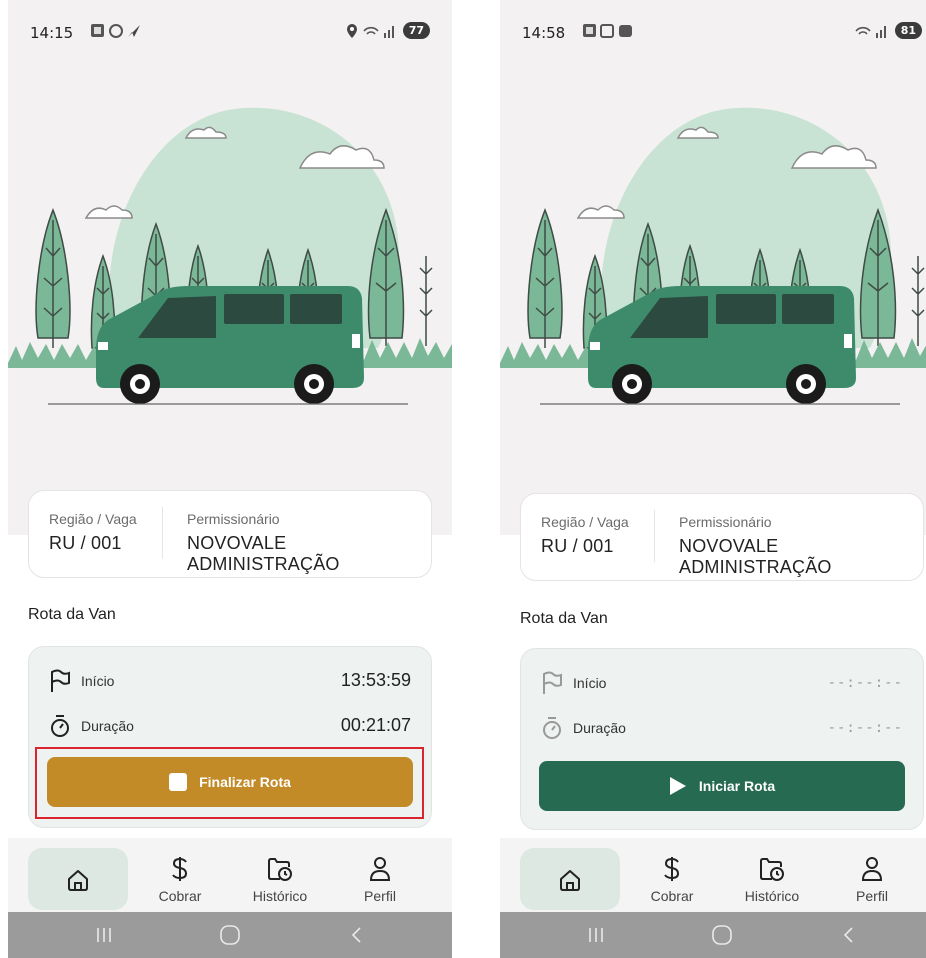 The height and width of the screenshot is (958, 926). Describe the element at coordinates (865, 728) in the screenshot. I see `duration-value: --:--:--` at that location.